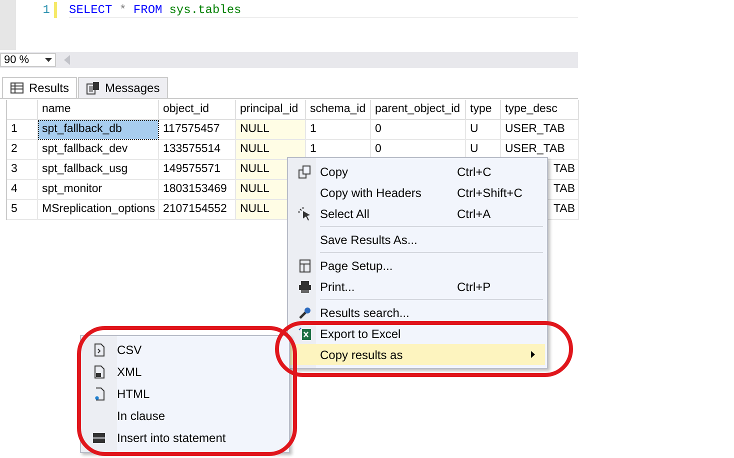 The image size is (734, 458). Describe the element at coordinates (98, 150) in the screenshot. I see `table-cell: spt_fallback_dev` at that location.